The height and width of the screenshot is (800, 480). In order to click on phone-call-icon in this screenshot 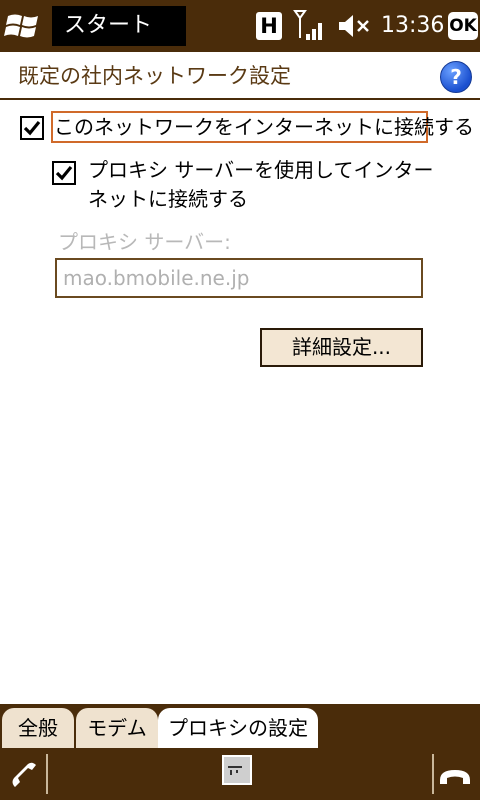, I will do `click(24, 775)`.